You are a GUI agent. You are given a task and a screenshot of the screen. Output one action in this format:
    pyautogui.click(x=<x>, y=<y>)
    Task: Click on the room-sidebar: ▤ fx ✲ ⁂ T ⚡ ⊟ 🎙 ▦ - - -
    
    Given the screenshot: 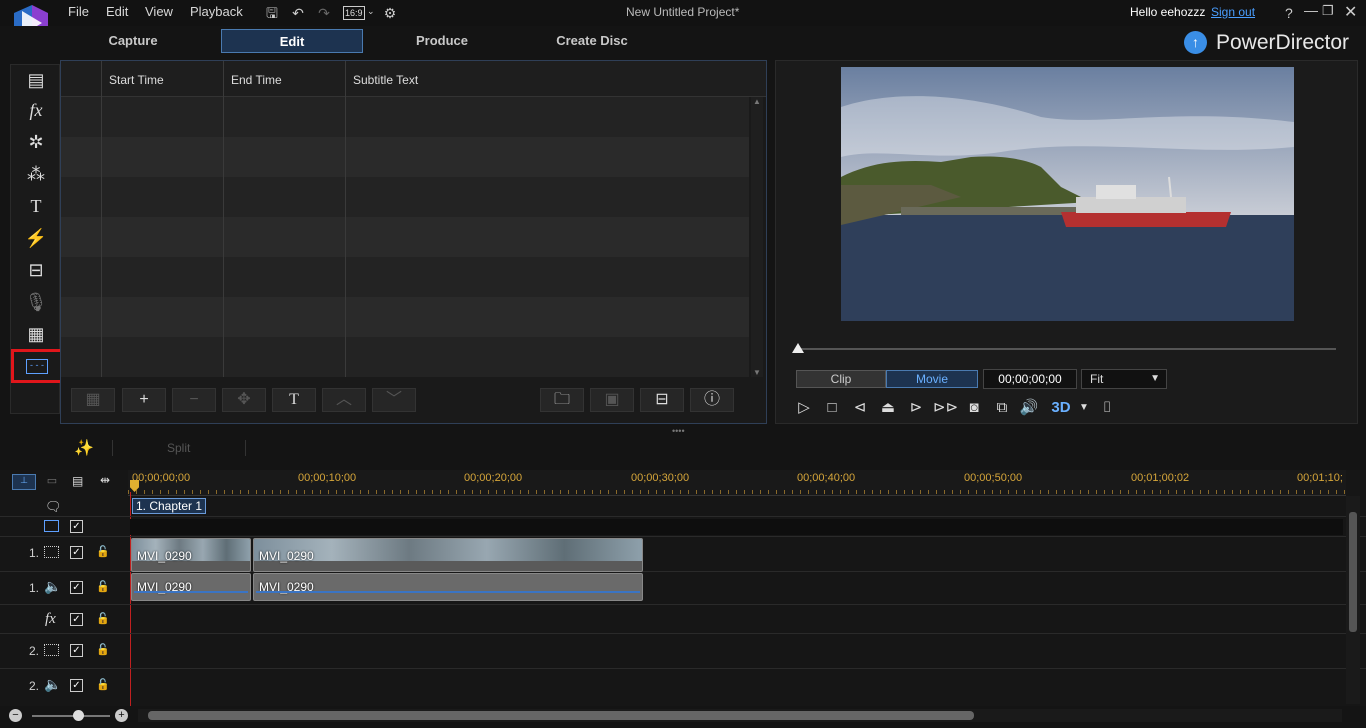 What is the action you would take?
    pyautogui.click(x=36, y=239)
    